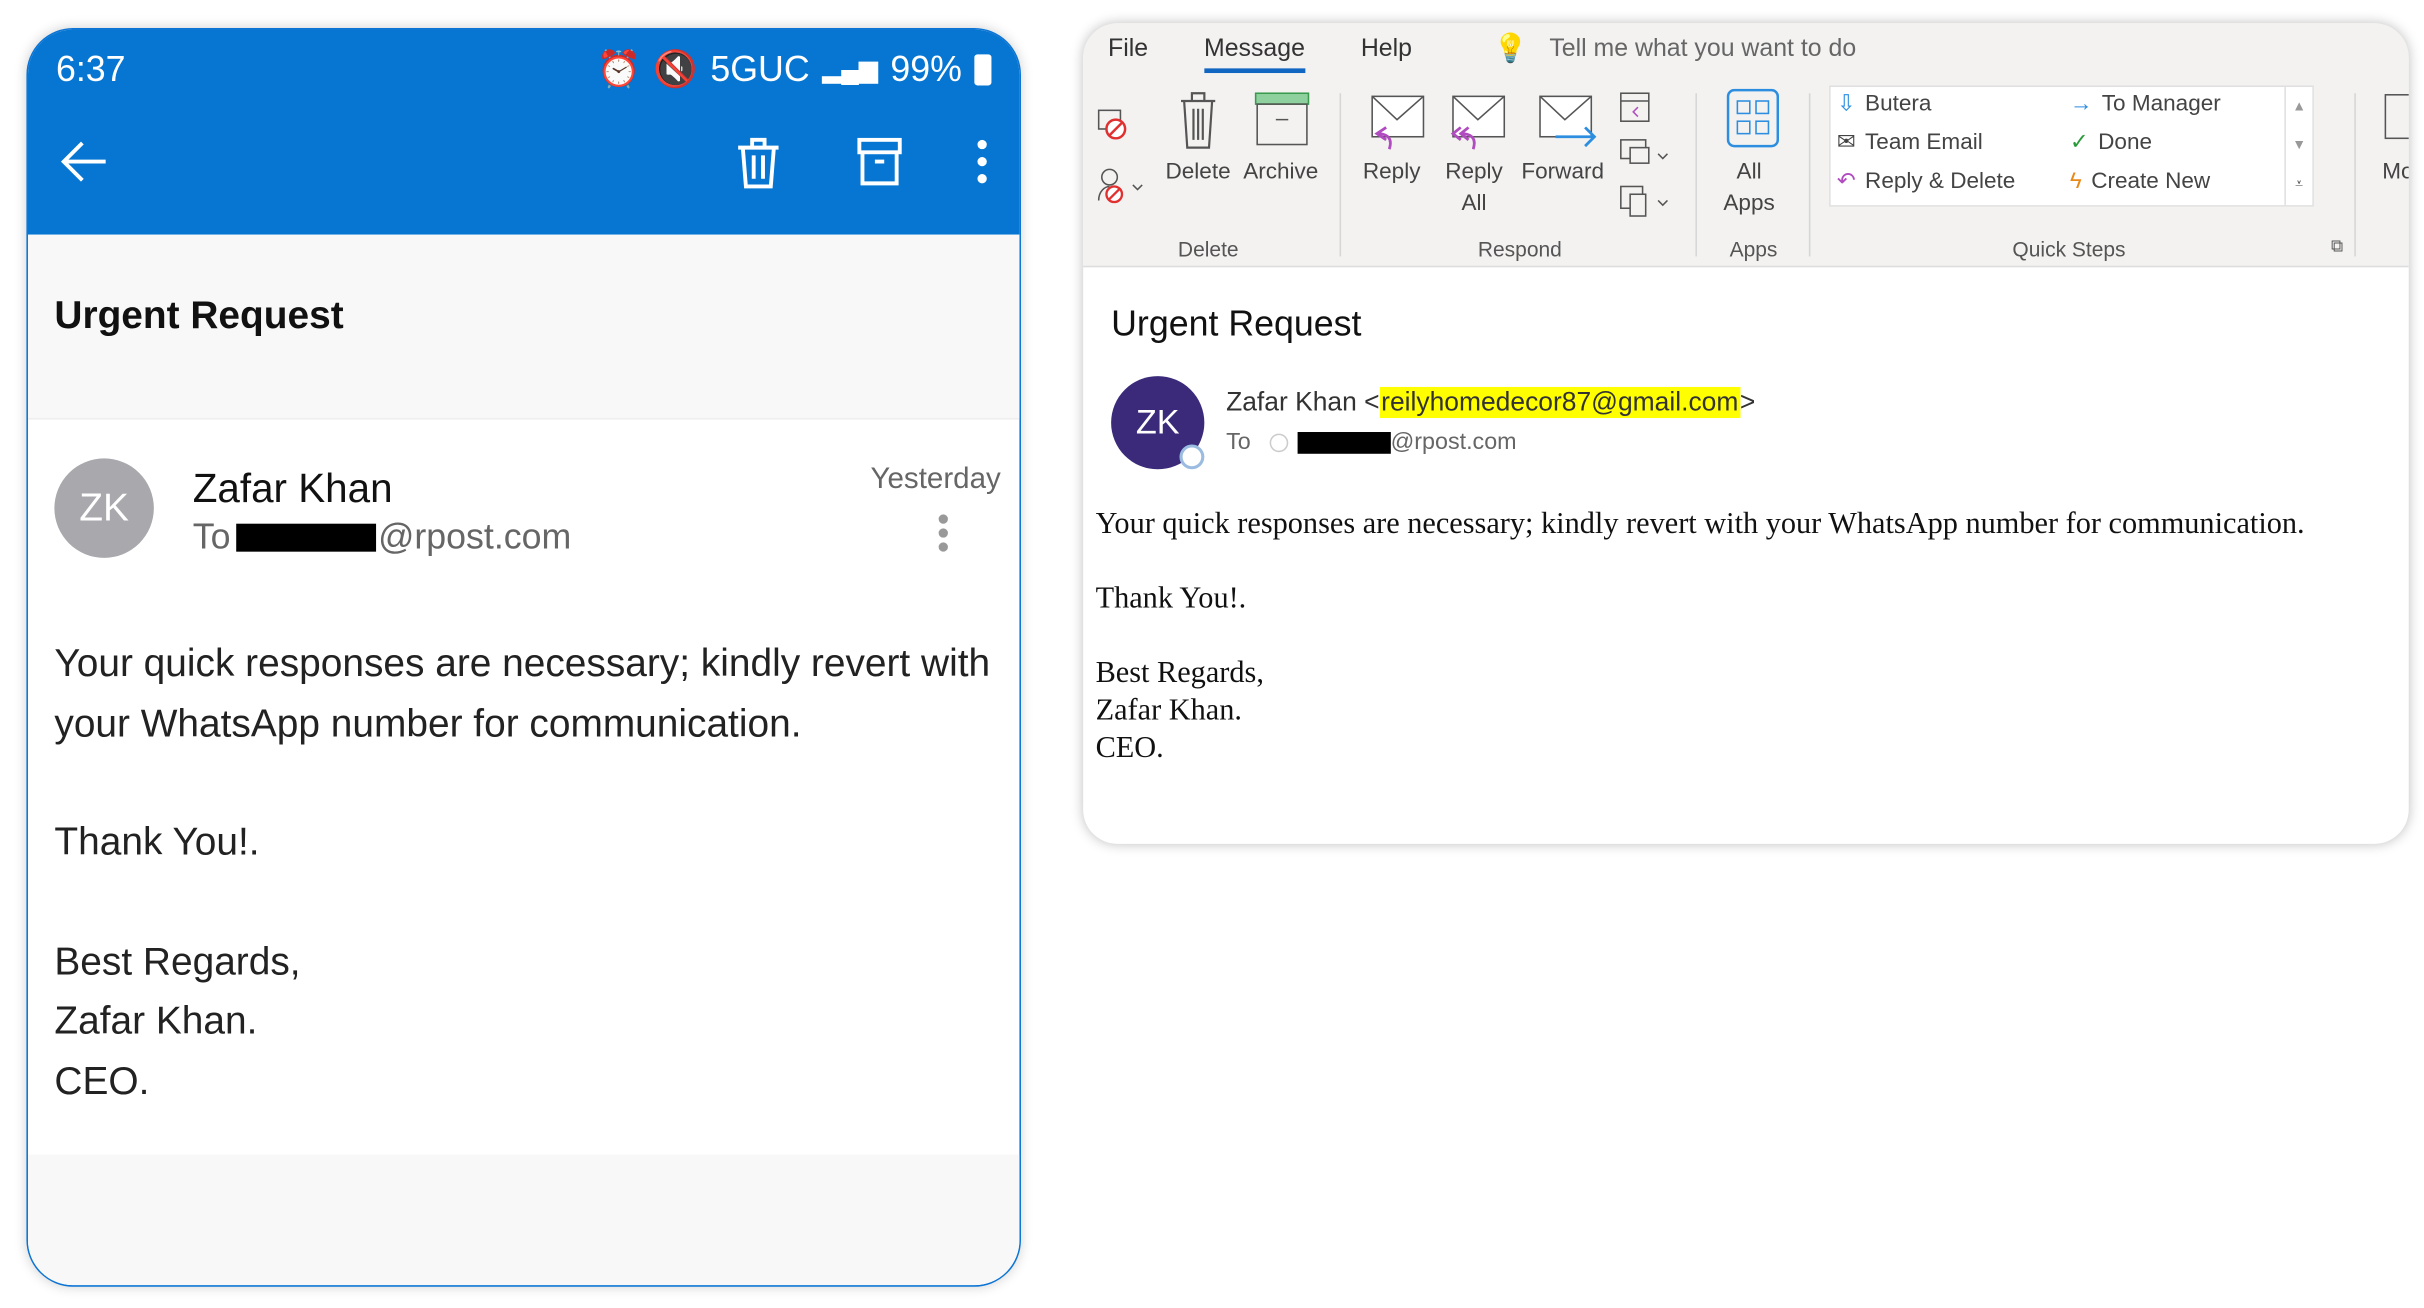  I want to click on mobile-sender-avatar: ZK, so click(104, 508).